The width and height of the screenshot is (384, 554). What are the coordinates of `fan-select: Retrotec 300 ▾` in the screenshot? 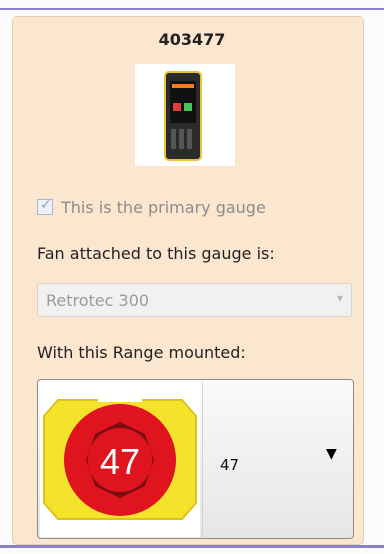 It's located at (194, 300).